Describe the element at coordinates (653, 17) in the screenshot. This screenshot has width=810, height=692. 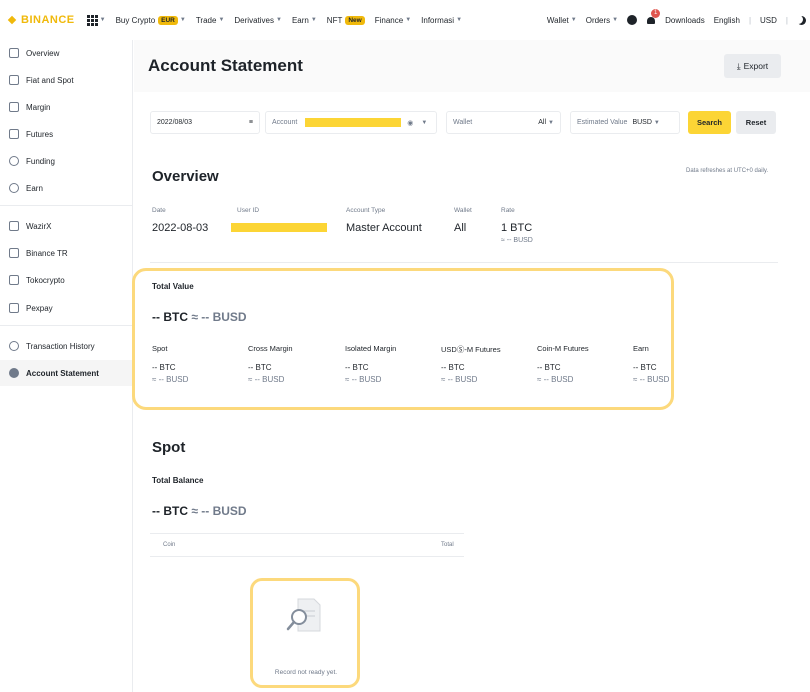
I see `bell-icon: 1` at that location.